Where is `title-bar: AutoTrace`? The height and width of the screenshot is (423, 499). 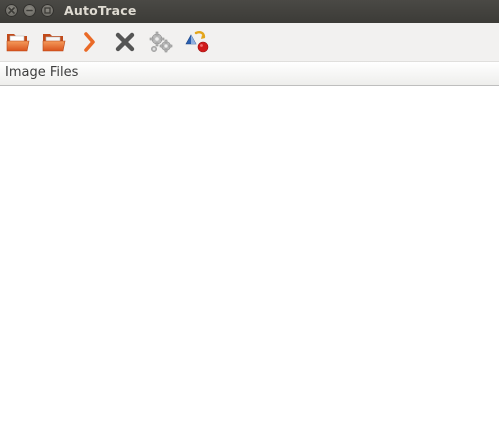
title-bar: AutoTrace is located at coordinates (249, 11).